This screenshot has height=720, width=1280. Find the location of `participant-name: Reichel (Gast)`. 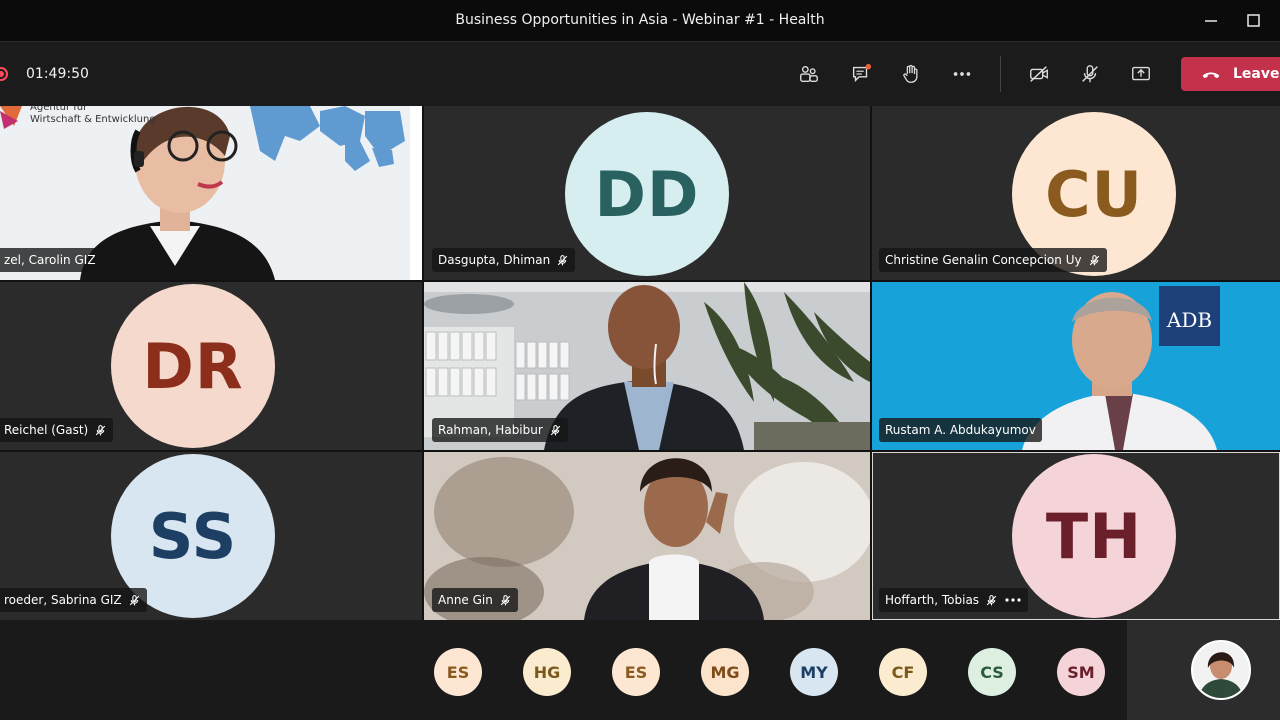

participant-name: Reichel (Gast) is located at coordinates (46, 430).